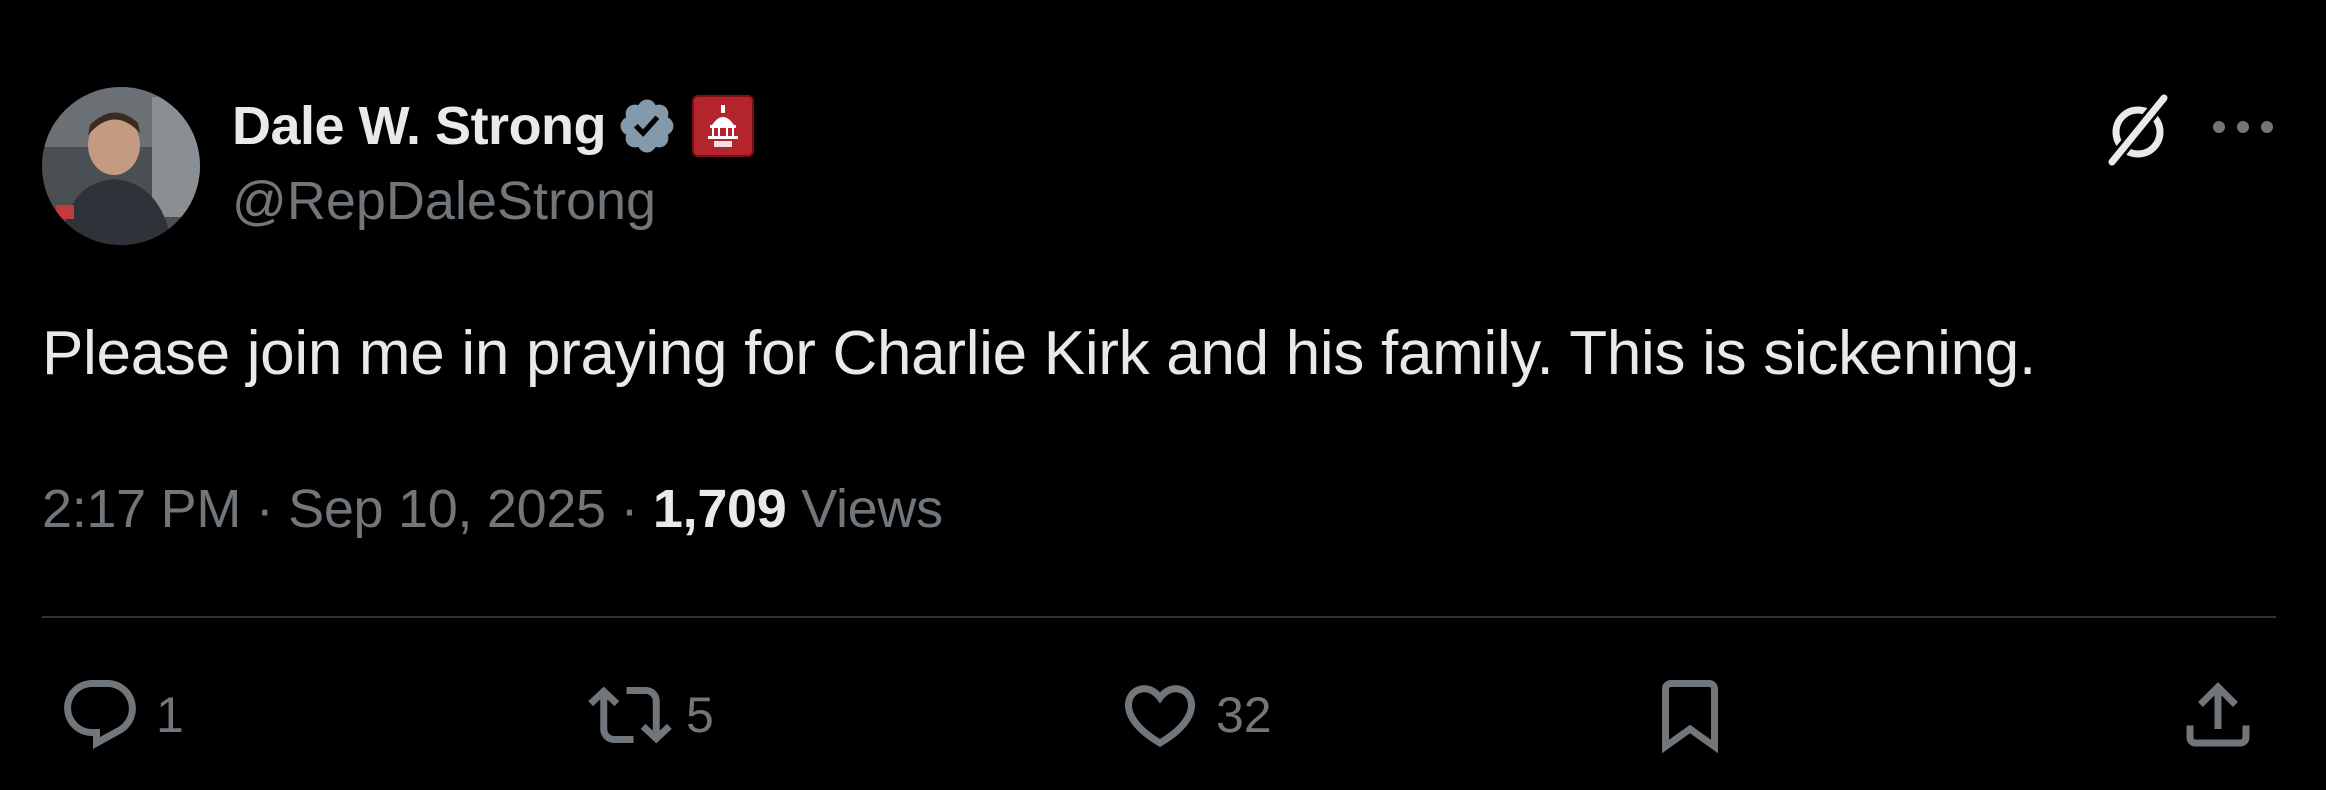 The image size is (2326, 790). Describe the element at coordinates (630, 715) in the screenshot. I see `retweet-icon` at that location.